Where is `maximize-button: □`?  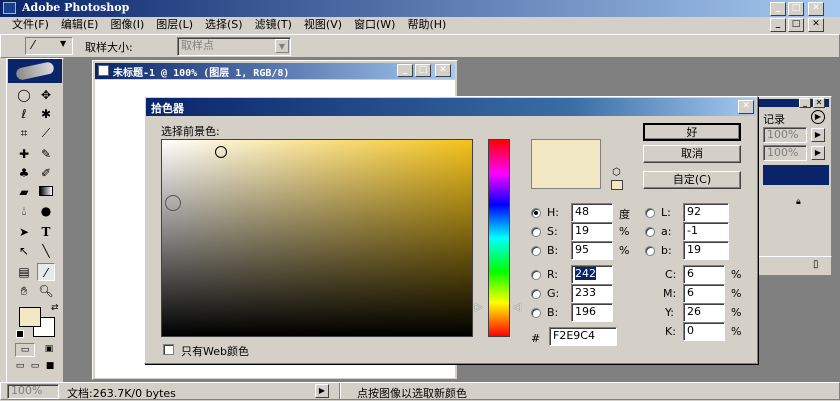
maximize-button: □ is located at coordinates (796, 9).